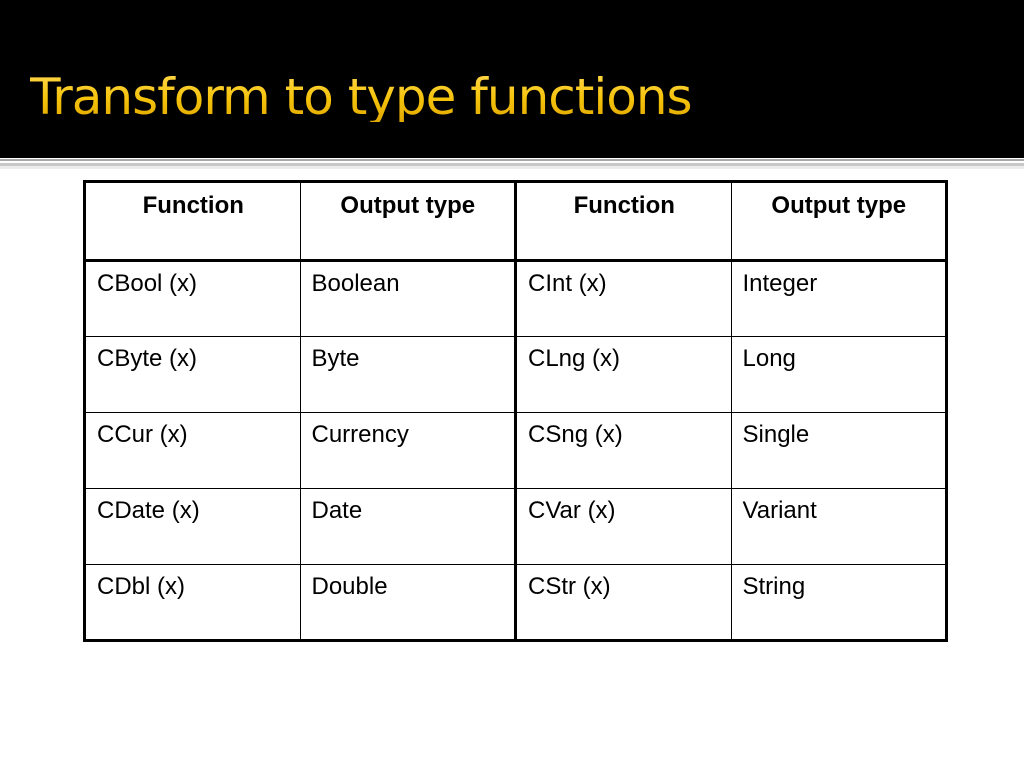 This screenshot has height=767, width=1024. I want to click on header-function-right: Function, so click(623, 221).